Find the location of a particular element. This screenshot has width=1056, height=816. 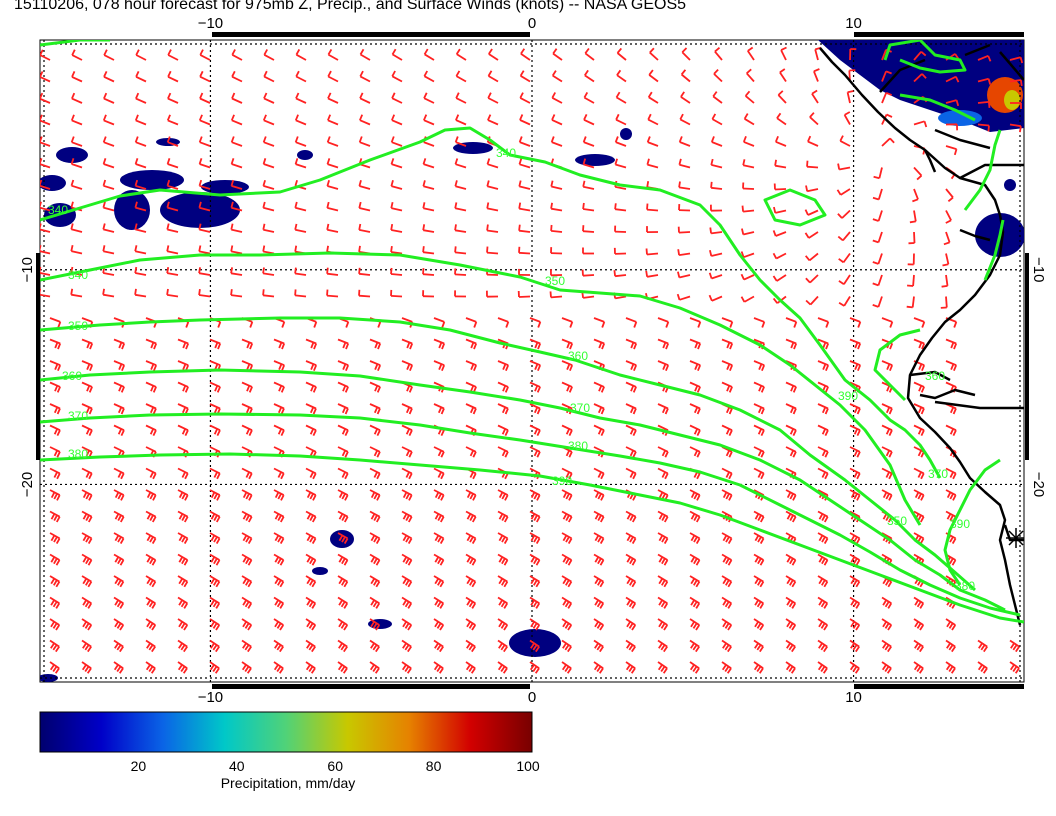

colorbar: 20 40 60 80 100 is located at coordinates (289, 742).